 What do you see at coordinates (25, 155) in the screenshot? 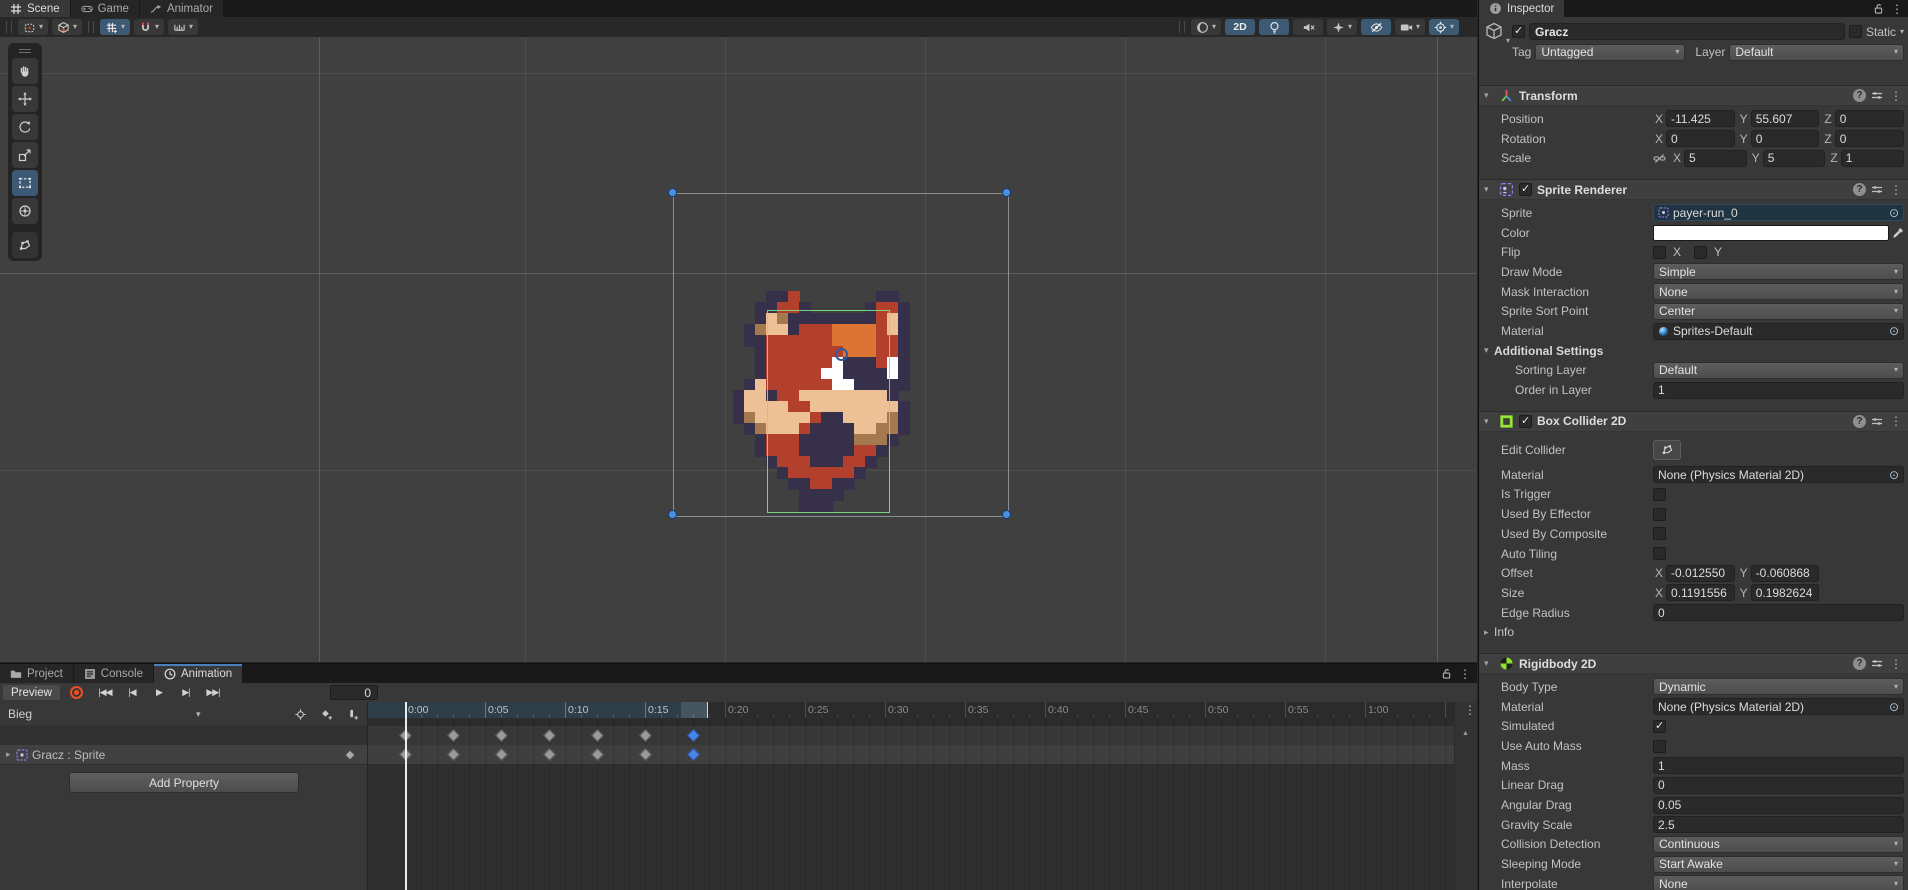
I see `scale-tool-button` at bounding box center [25, 155].